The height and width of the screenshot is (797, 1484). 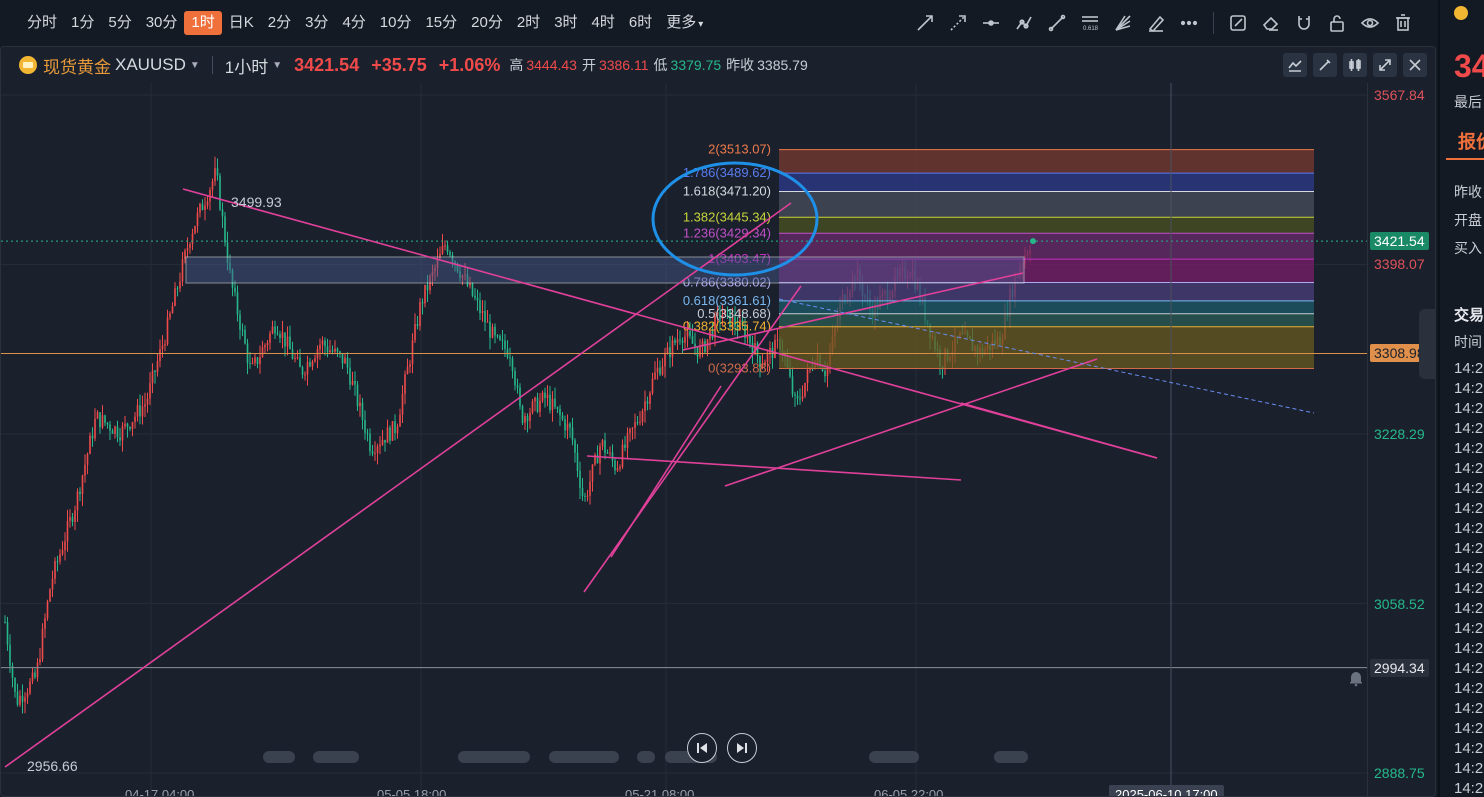 I want to click on period-tab: 3时, so click(x=565, y=23).